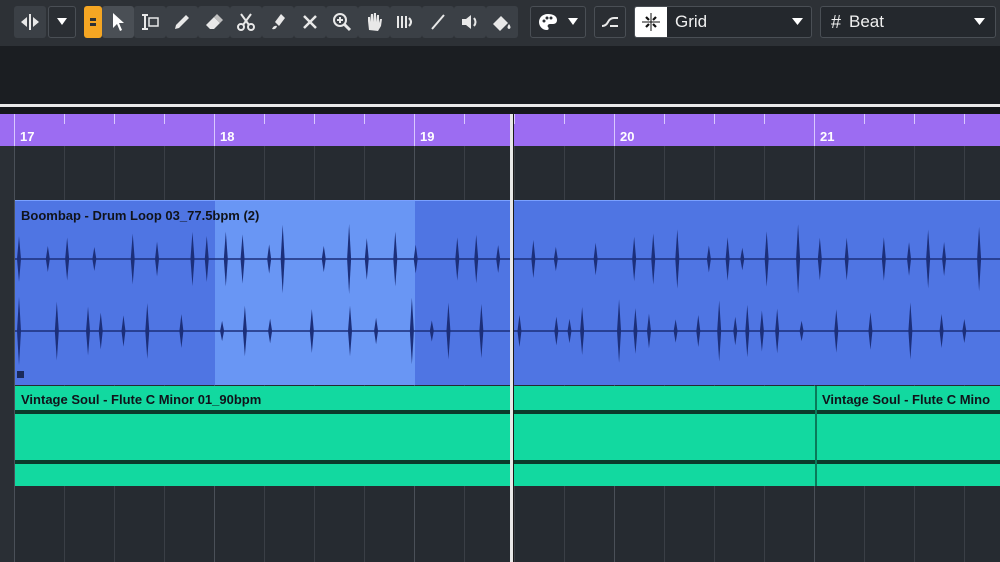  Describe the element at coordinates (150, 22) in the screenshot. I see `range-select-icon` at that location.